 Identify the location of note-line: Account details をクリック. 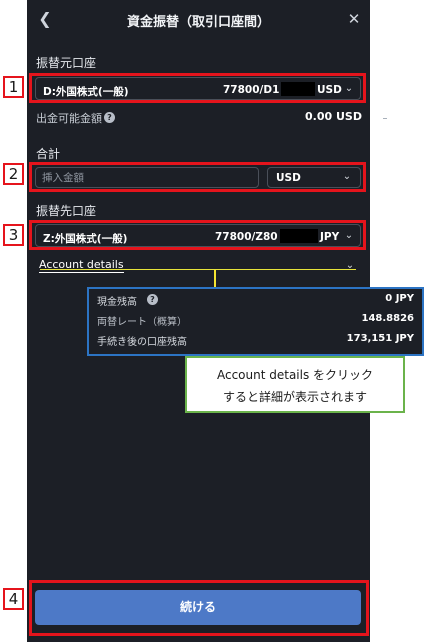
(295, 375).